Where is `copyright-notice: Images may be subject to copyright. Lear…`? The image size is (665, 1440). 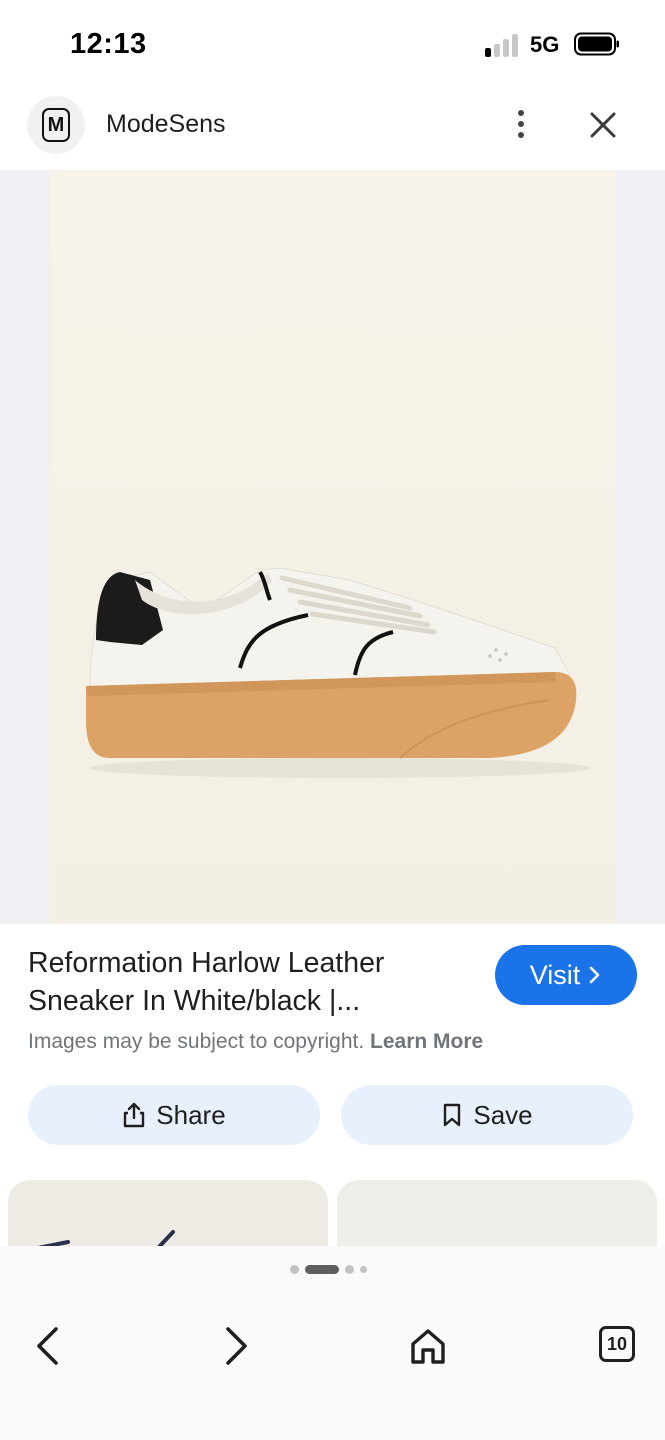
copyright-notice: Images may be subject to copyright. Lear… is located at coordinates (255, 1042).